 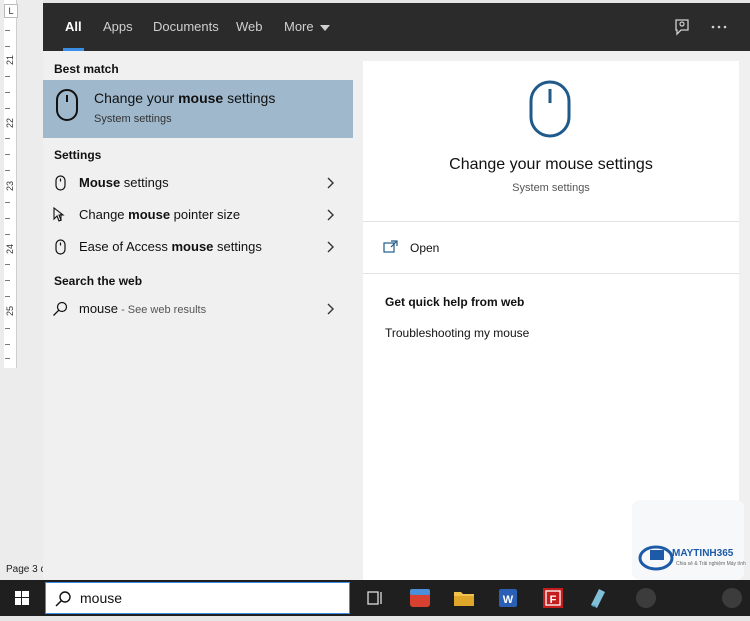 What do you see at coordinates (60, 214) in the screenshot?
I see `pointer-icon` at bounding box center [60, 214].